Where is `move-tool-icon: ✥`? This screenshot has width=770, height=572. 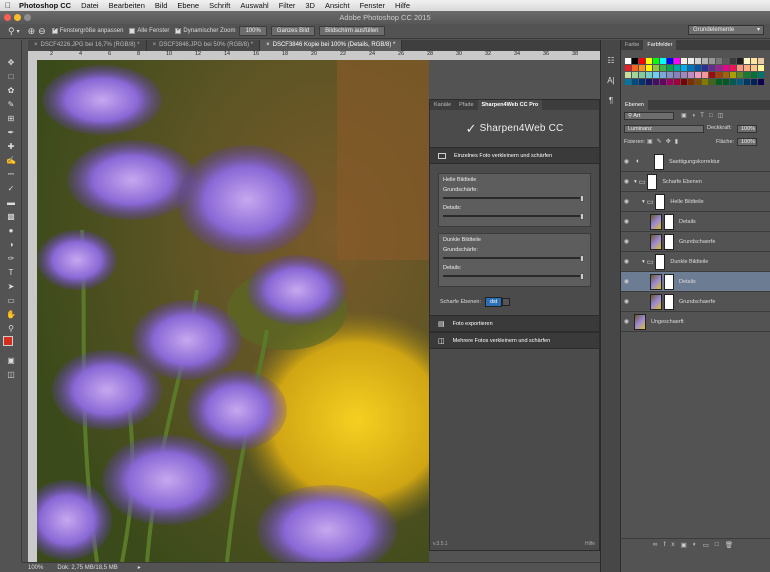 move-tool-icon: ✥ is located at coordinates (11, 62).